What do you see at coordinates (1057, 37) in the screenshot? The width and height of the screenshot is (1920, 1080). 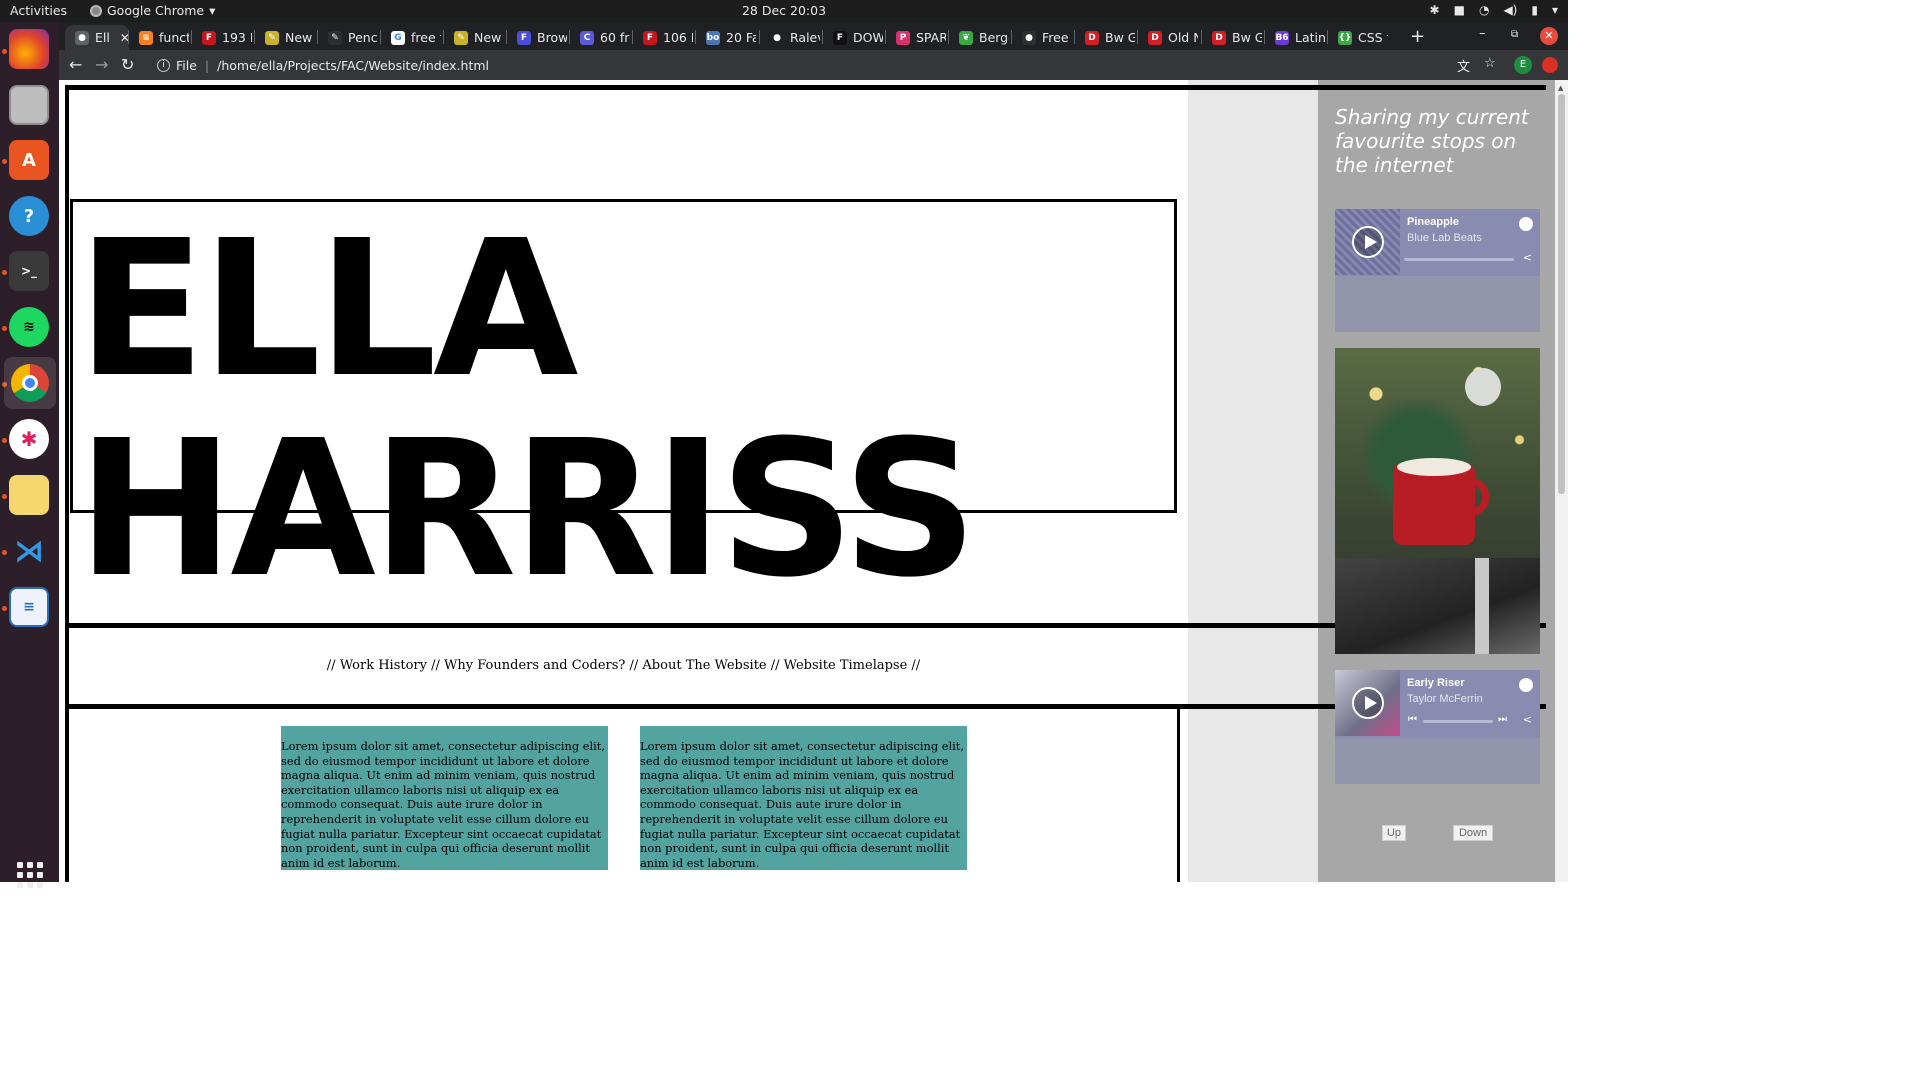 I see `tab-title: Free I` at bounding box center [1057, 37].